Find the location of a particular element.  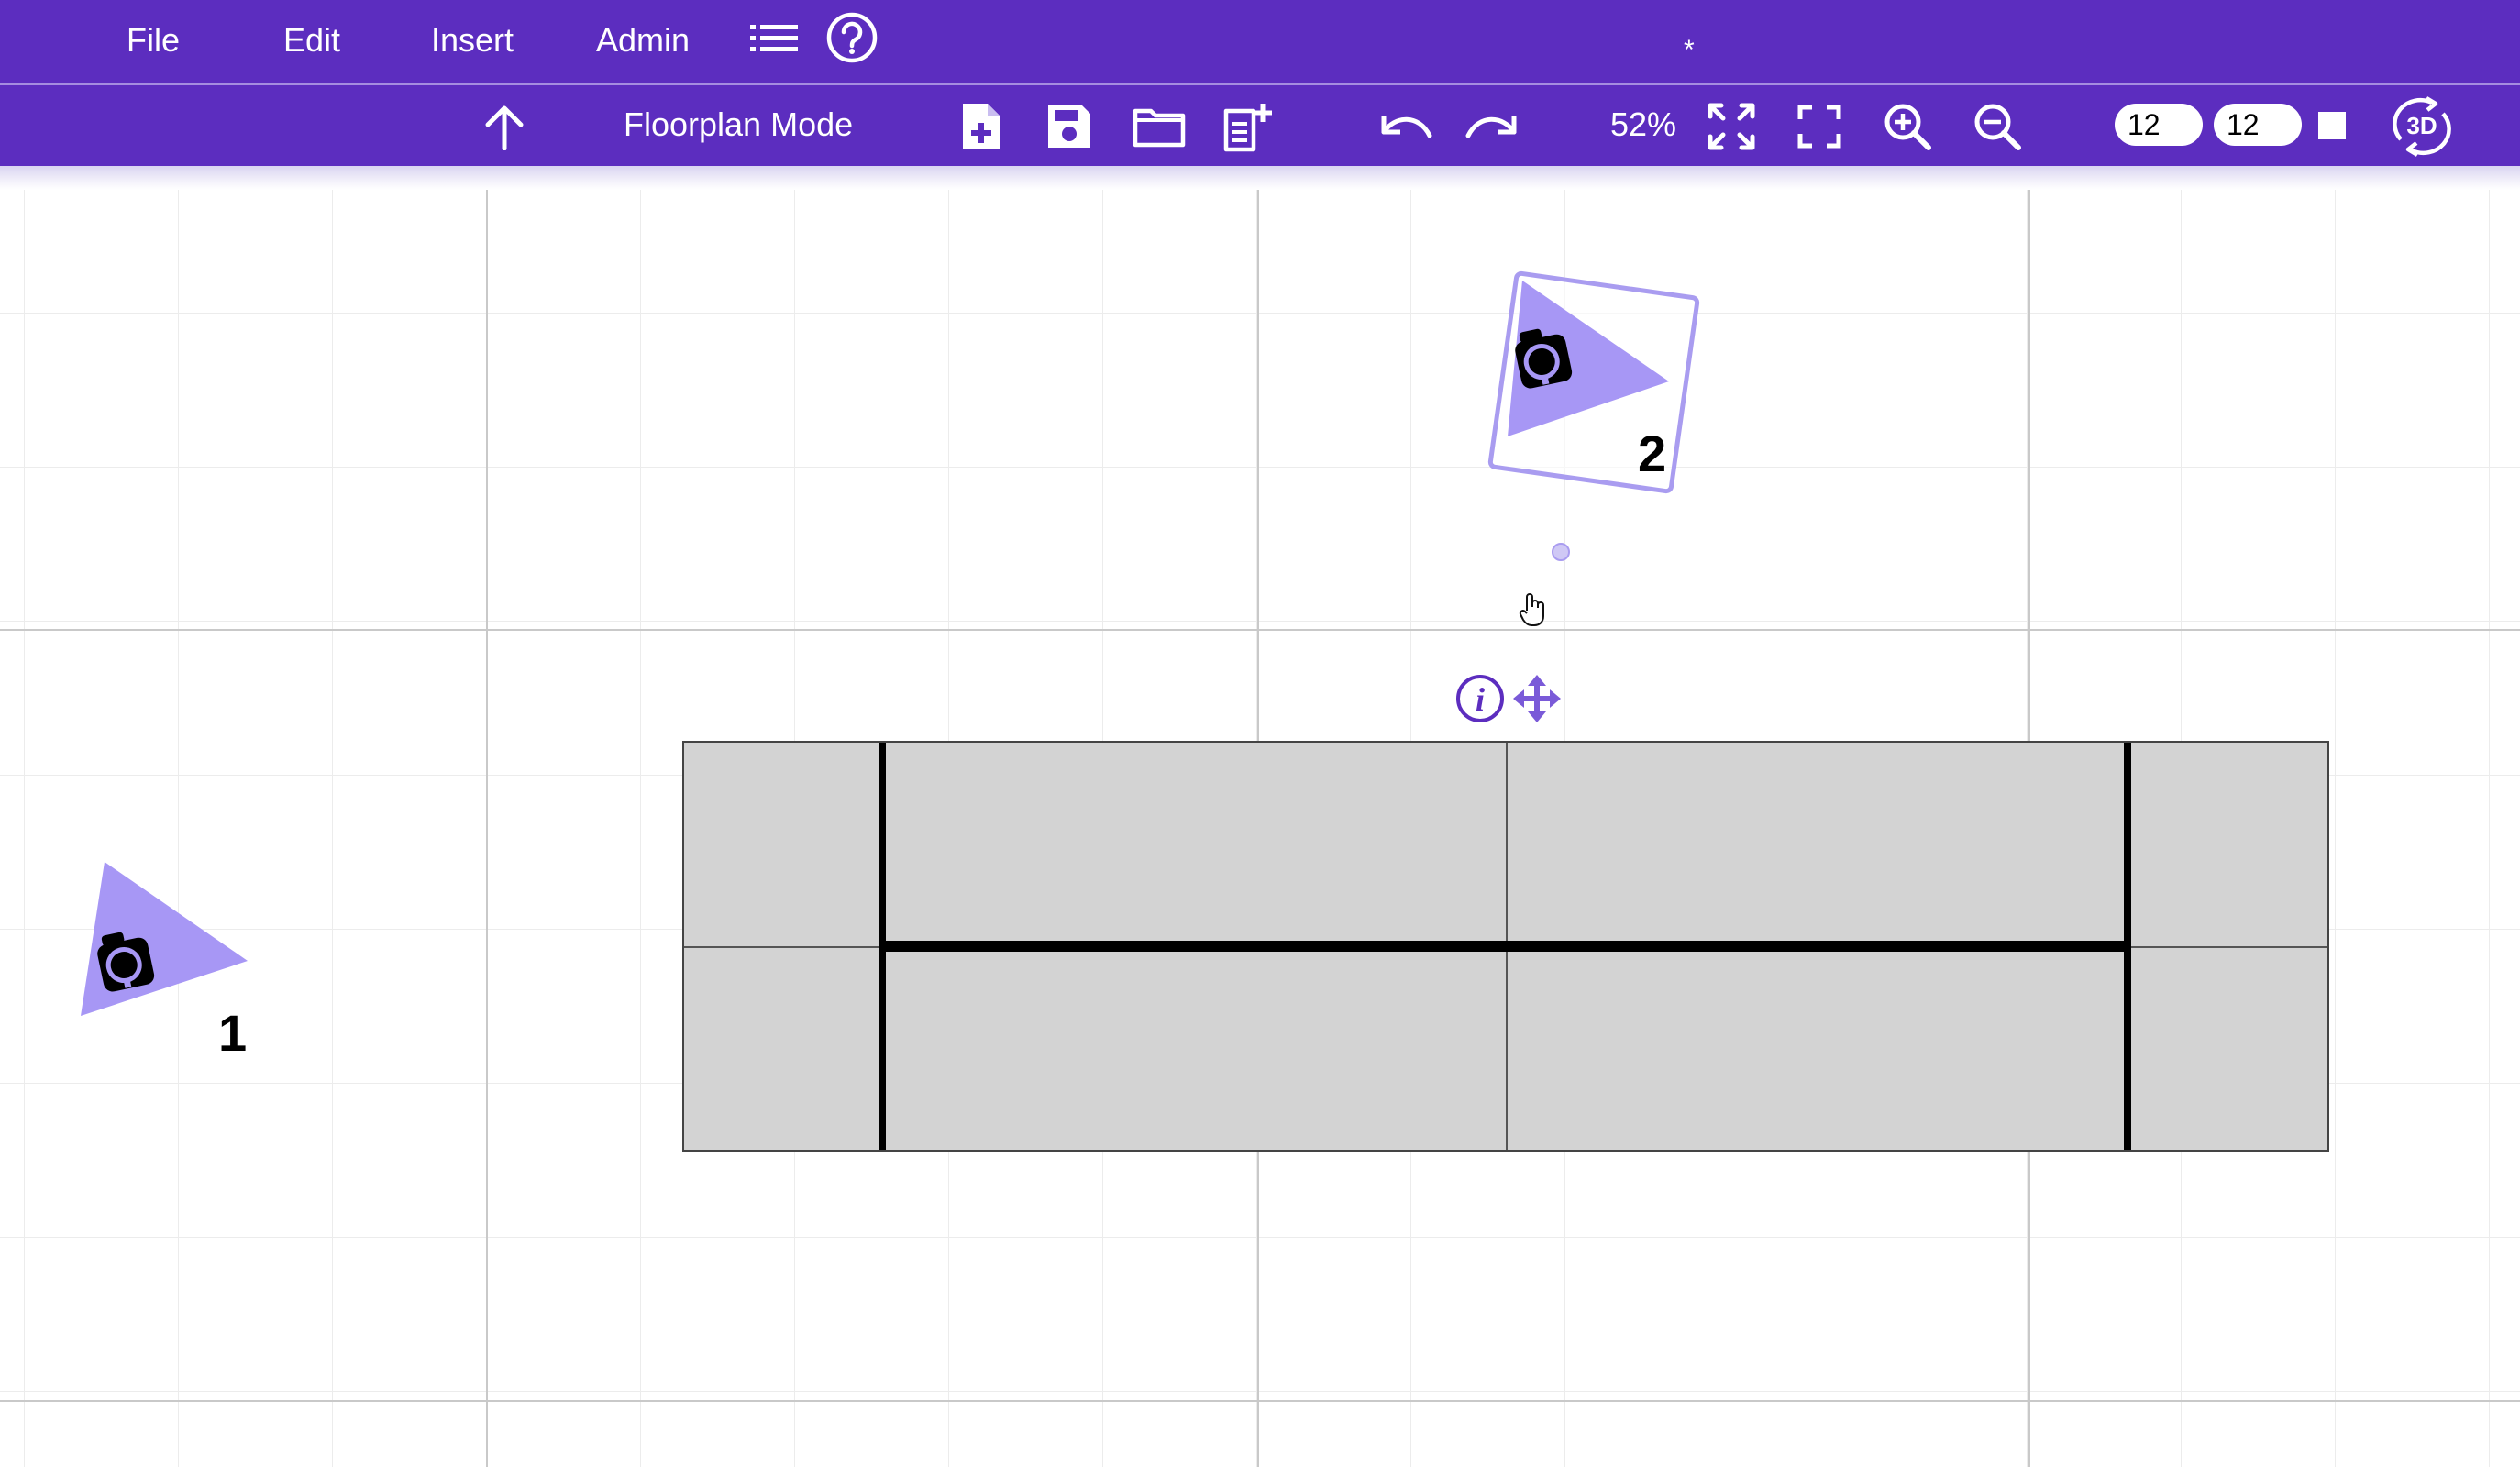

camera-number: 1 is located at coordinates (233, 1033).